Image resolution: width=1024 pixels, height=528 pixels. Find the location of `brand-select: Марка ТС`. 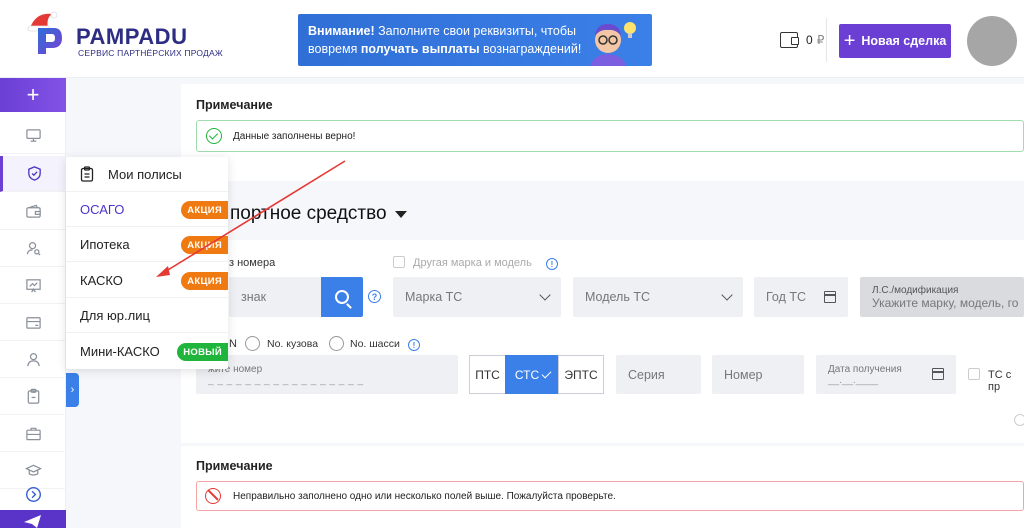

brand-select: Марка ТС is located at coordinates (477, 297).